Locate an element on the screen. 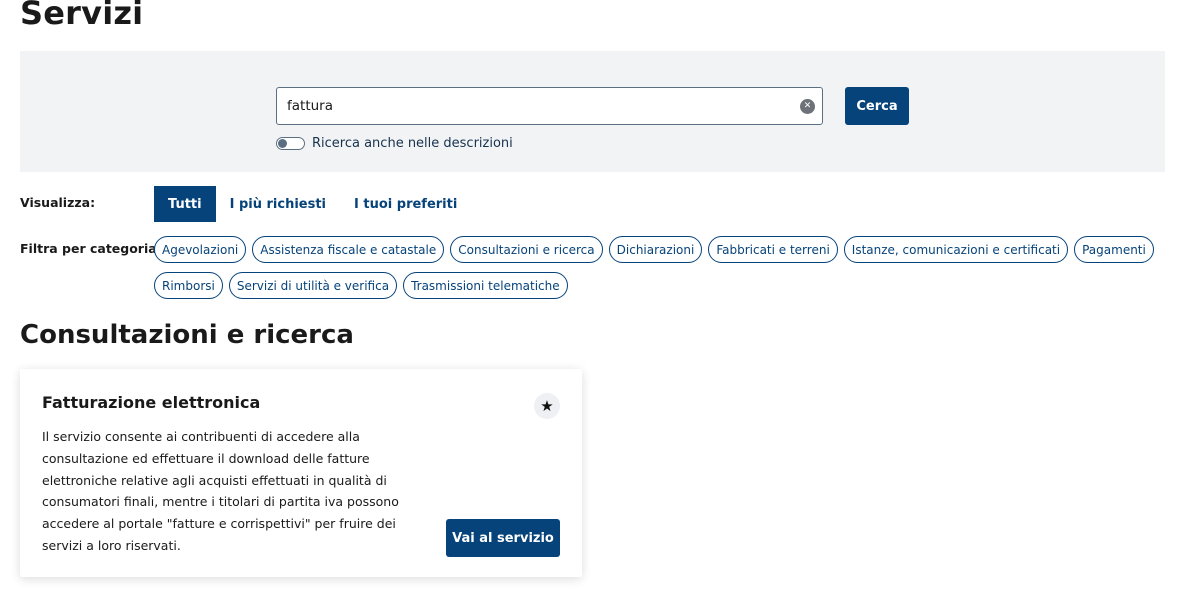 The height and width of the screenshot is (589, 1184). toggle-label: Ricerca anche nelle descrizioni is located at coordinates (412, 143).